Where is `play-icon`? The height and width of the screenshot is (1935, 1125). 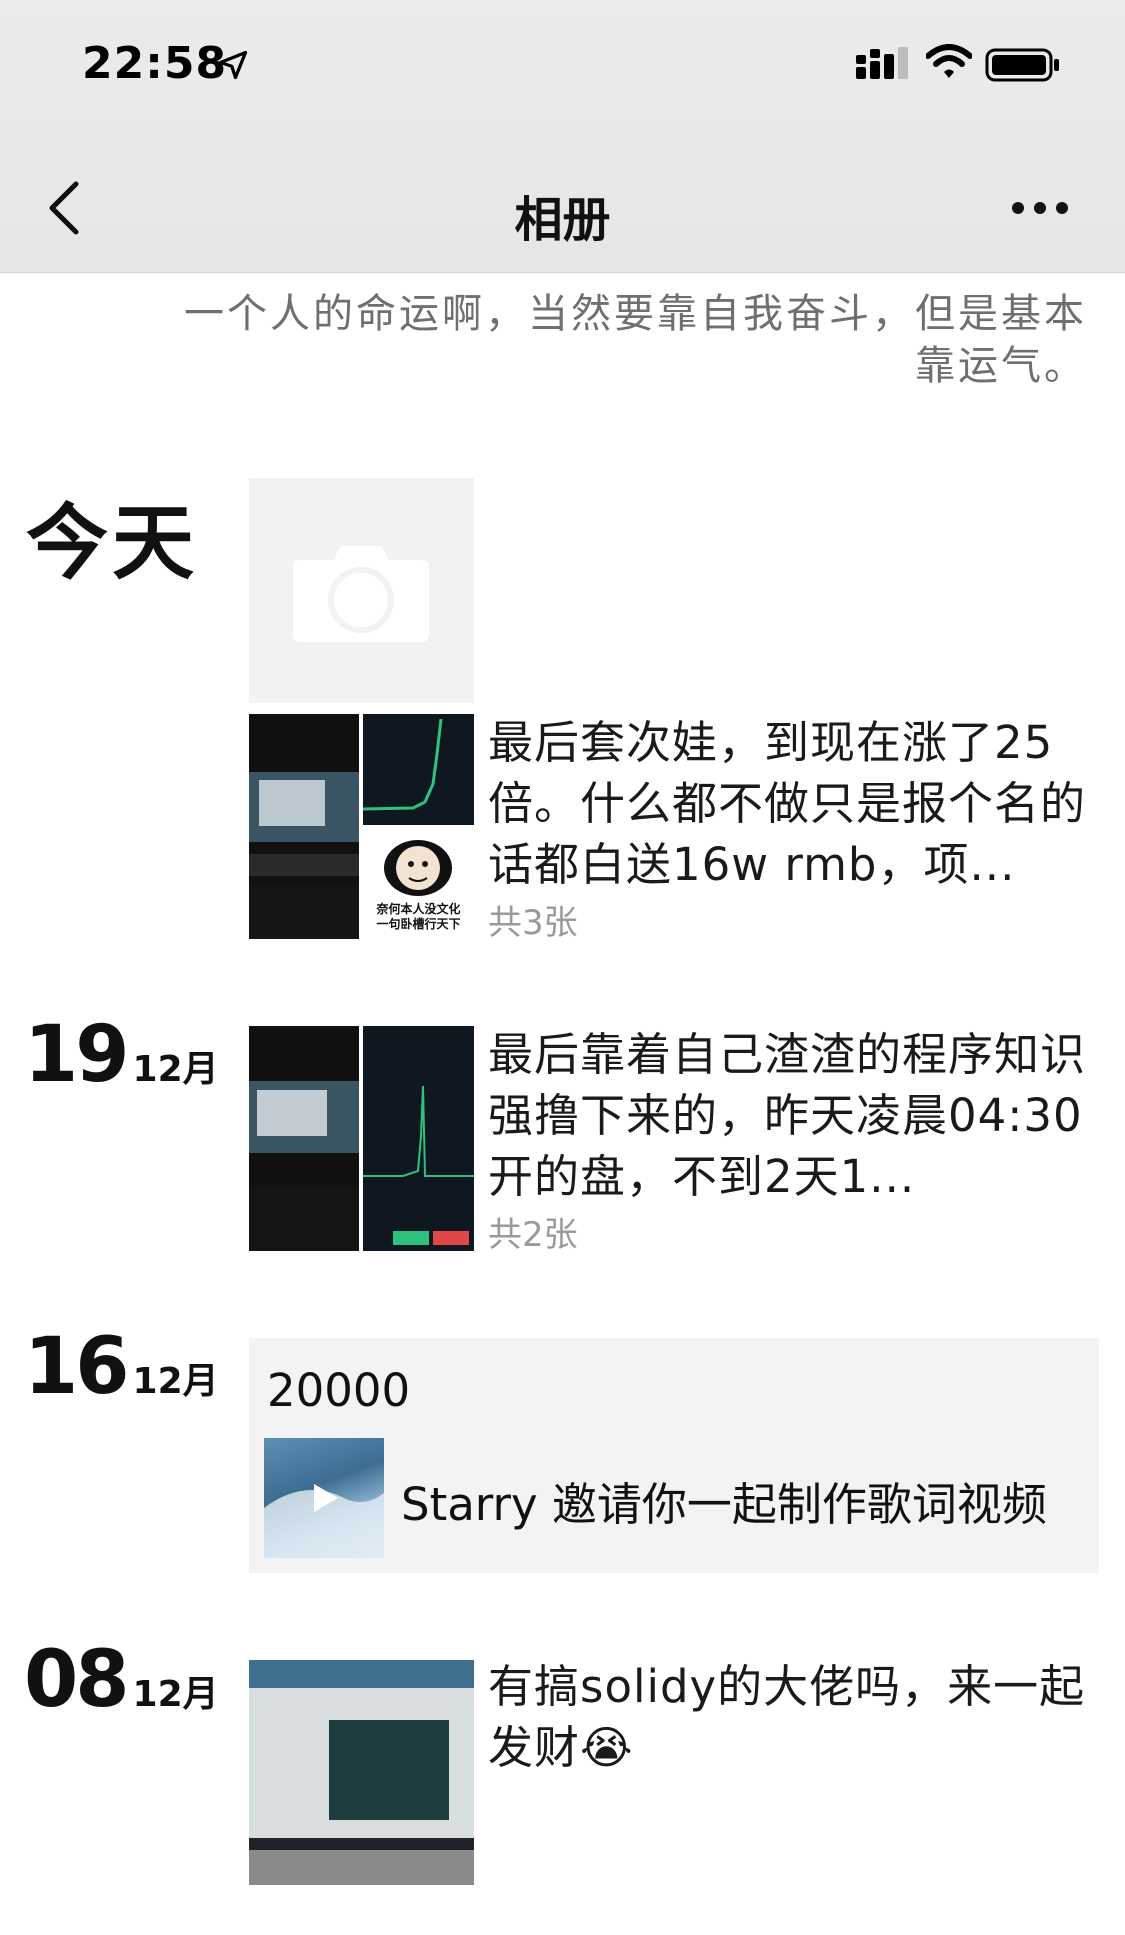 play-icon is located at coordinates (324, 1521).